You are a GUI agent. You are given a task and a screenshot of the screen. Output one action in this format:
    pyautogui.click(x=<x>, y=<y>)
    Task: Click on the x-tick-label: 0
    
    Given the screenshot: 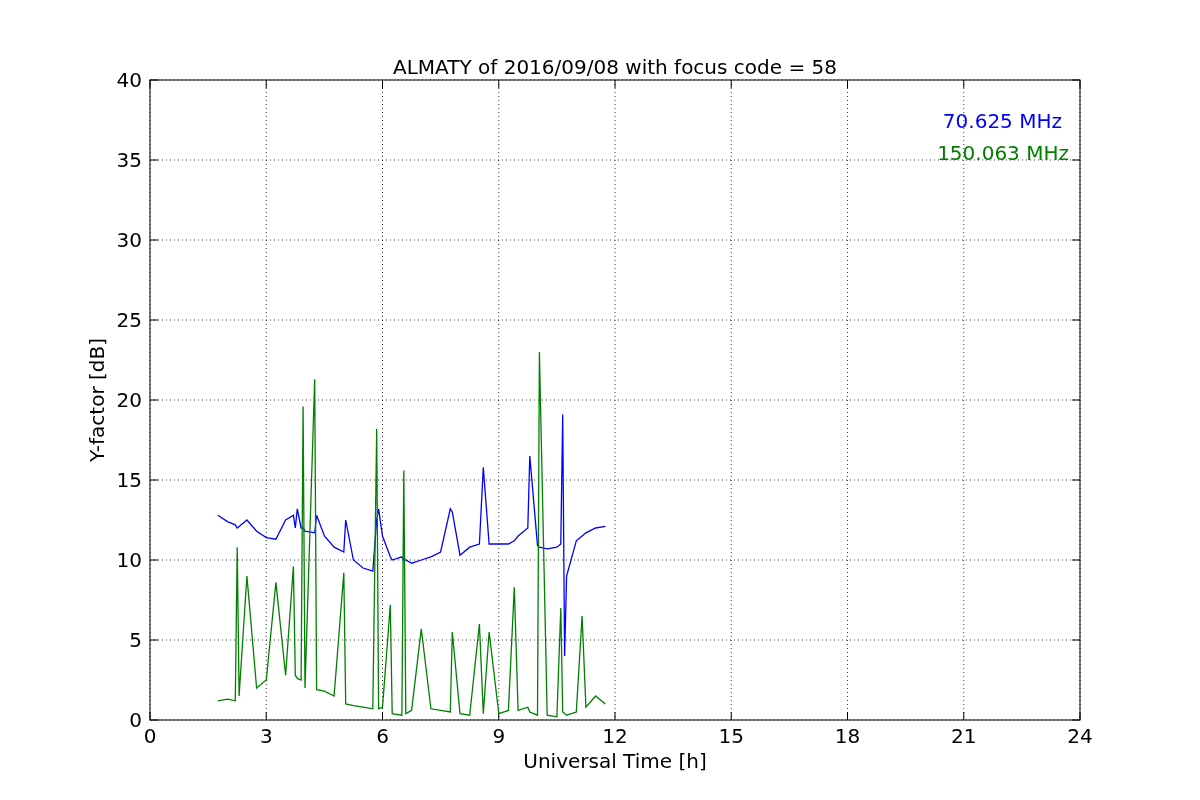 What is the action you would take?
    pyautogui.click(x=150, y=736)
    